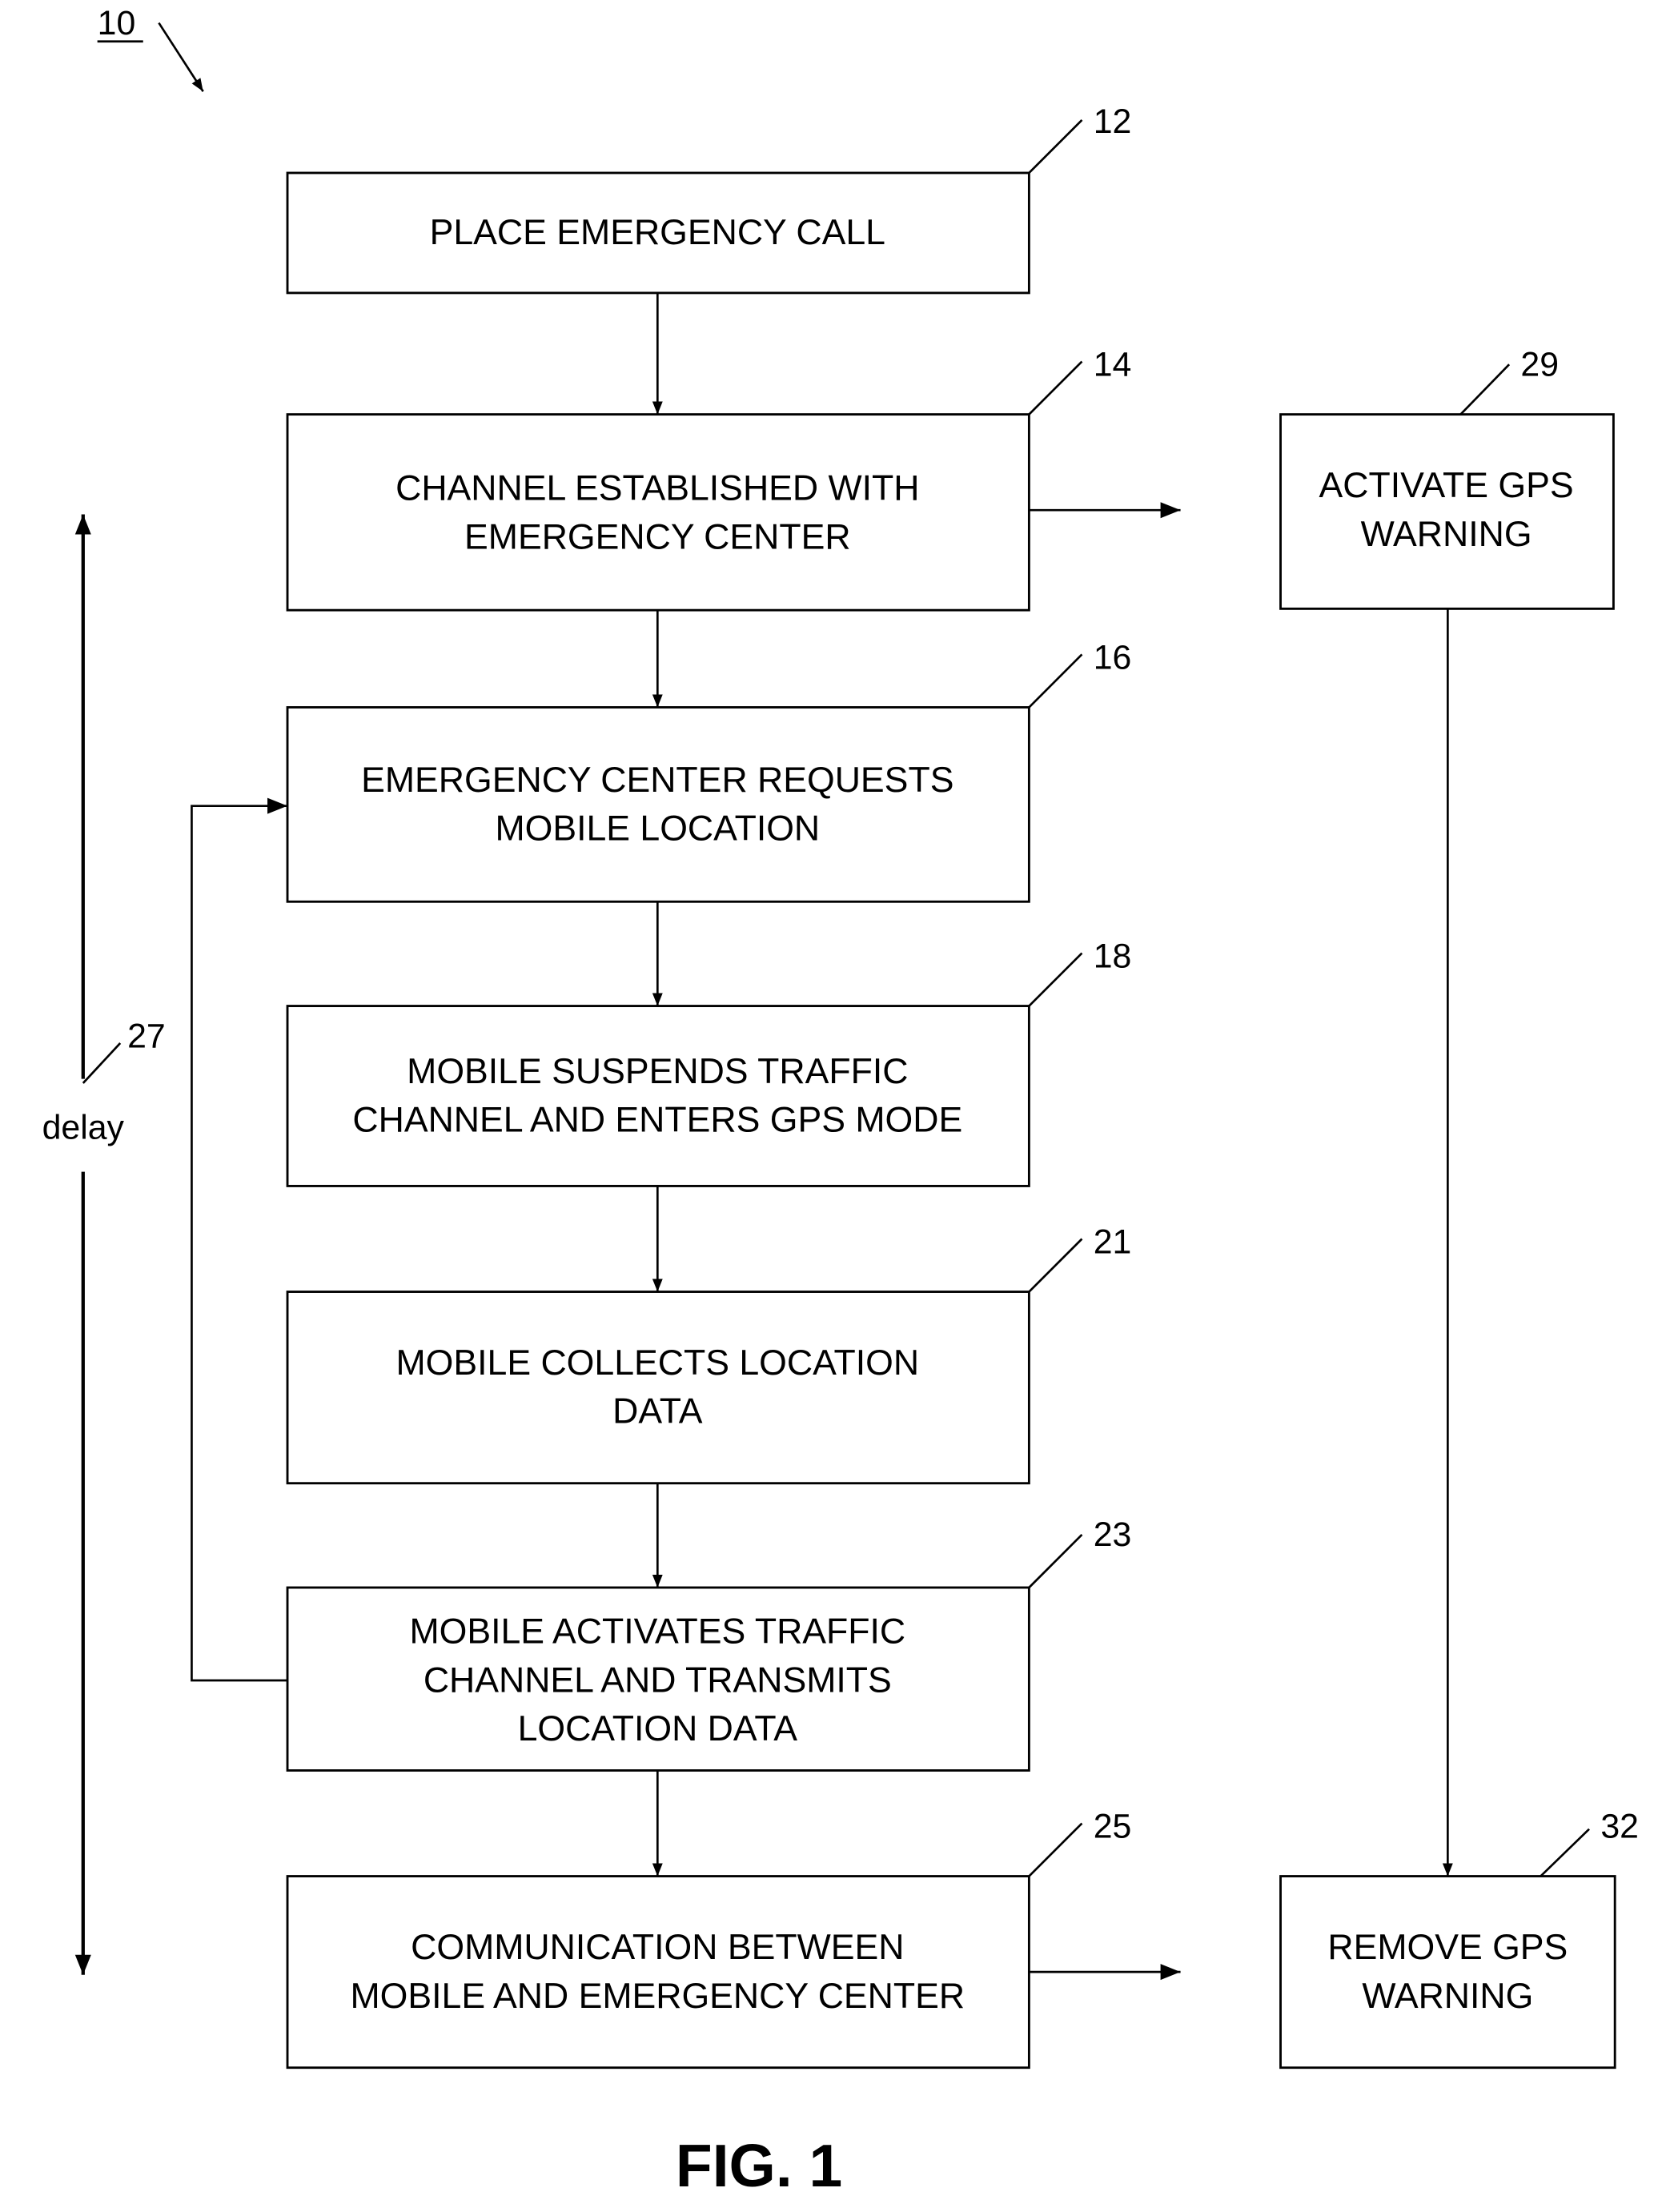 This screenshot has height=2212, width=1658. What do you see at coordinates (1540, 364) in the screenshot?
I see `step-ref: 29` at bounding box center [1540, 364].